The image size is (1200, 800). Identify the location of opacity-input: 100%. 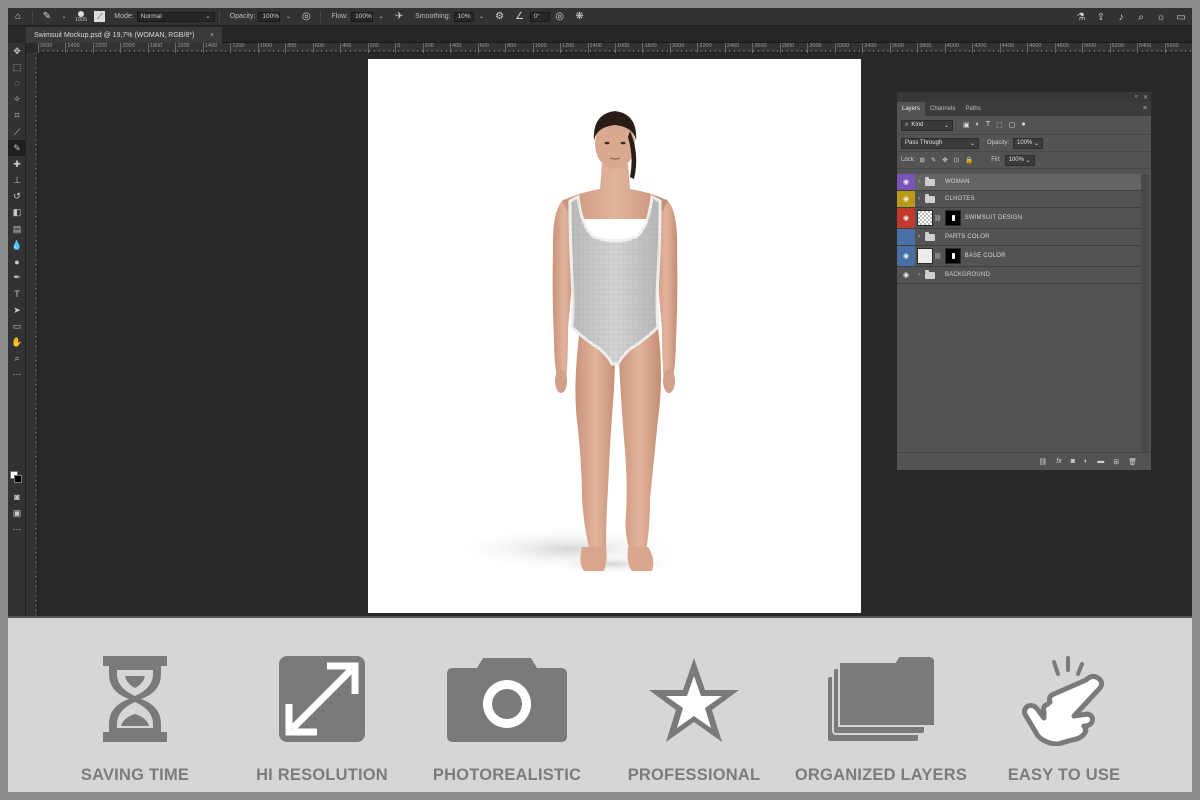
(269, 16).